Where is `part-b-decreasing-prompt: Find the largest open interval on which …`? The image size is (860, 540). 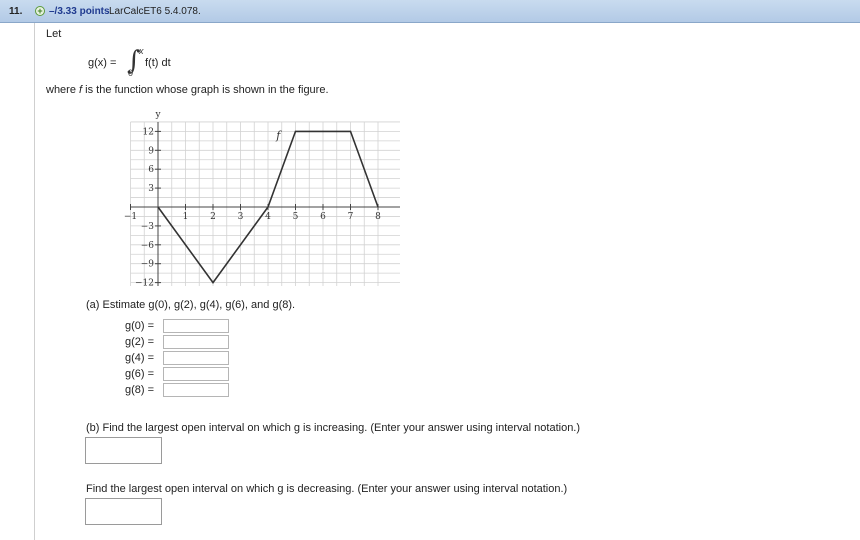
part-b-decreasing-prompt: Find the largest open interval on which … is located at coordinates (327, 489).